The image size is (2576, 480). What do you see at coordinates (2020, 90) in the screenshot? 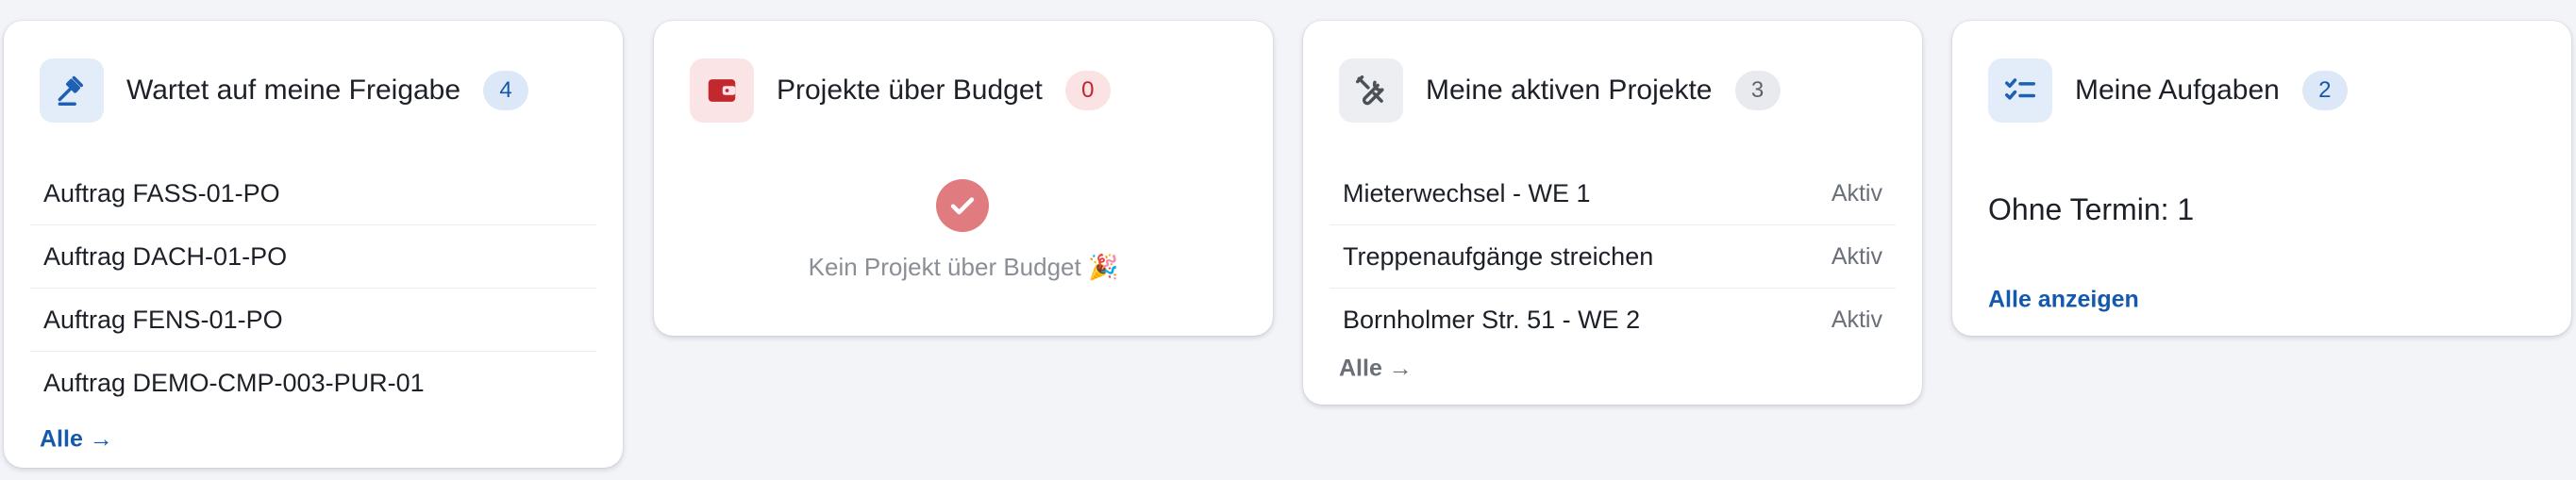
I see `checklist-icon` at bounding box center [2020, 90].